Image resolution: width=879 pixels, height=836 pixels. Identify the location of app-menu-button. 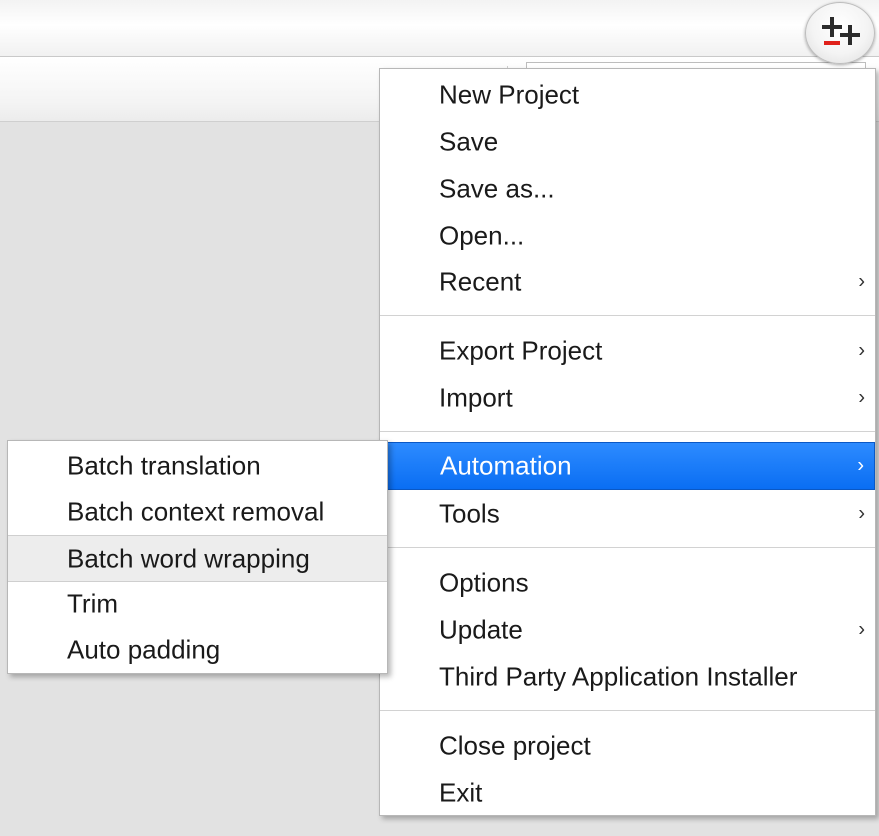
(840, 33).